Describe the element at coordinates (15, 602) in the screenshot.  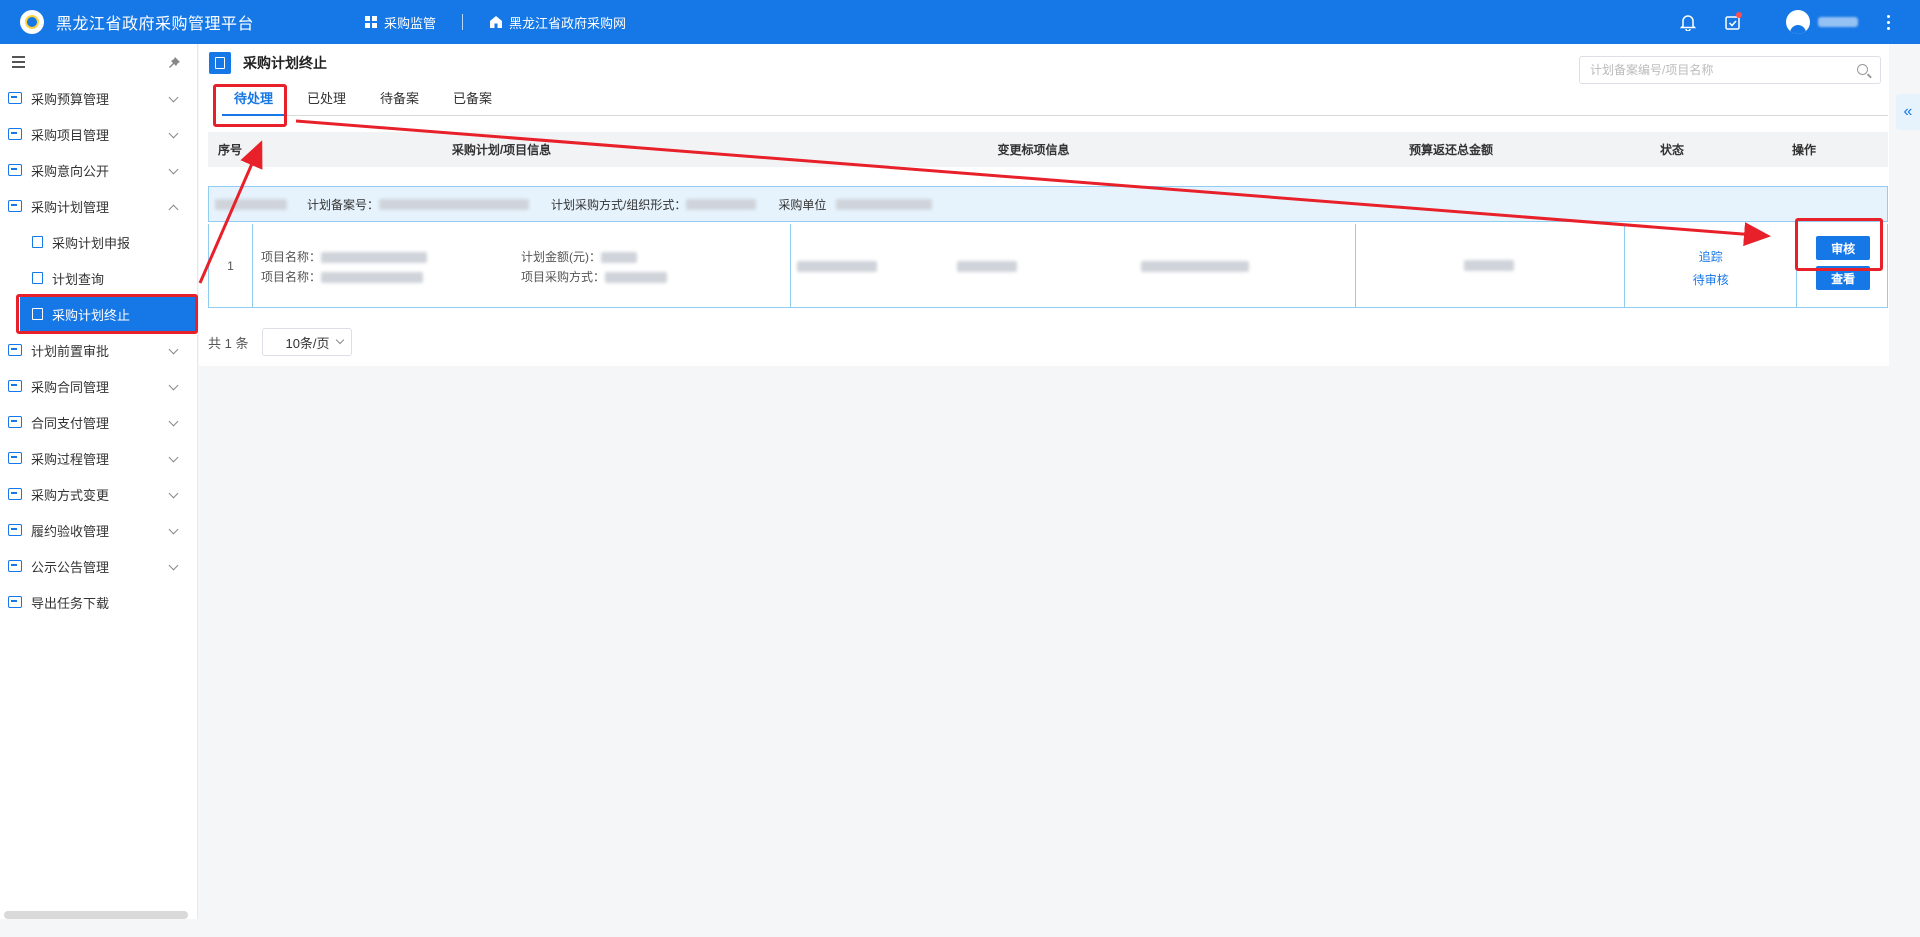
I see `export-icon` at that location.